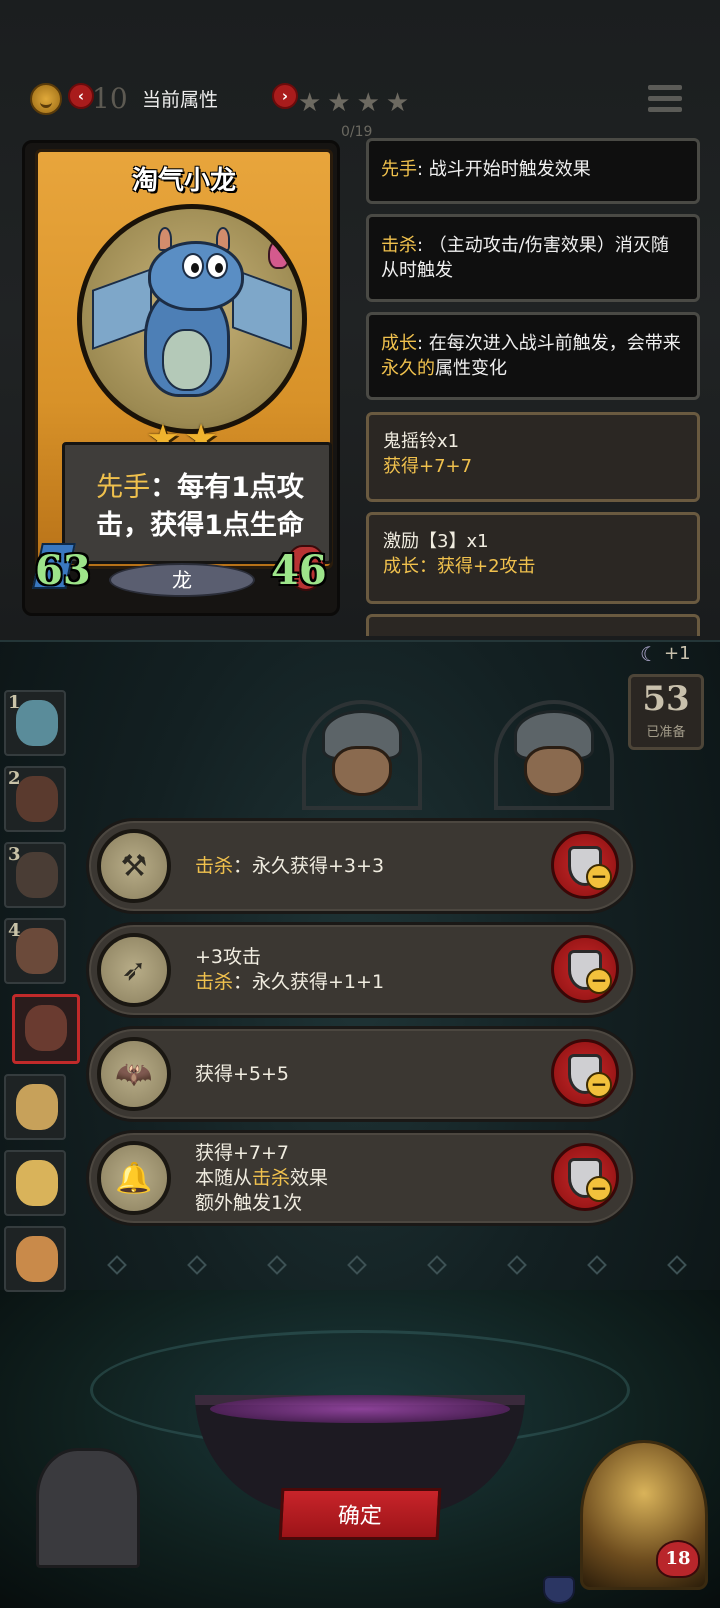  I want to click on keyword-label: 先手, so click(399, 169).